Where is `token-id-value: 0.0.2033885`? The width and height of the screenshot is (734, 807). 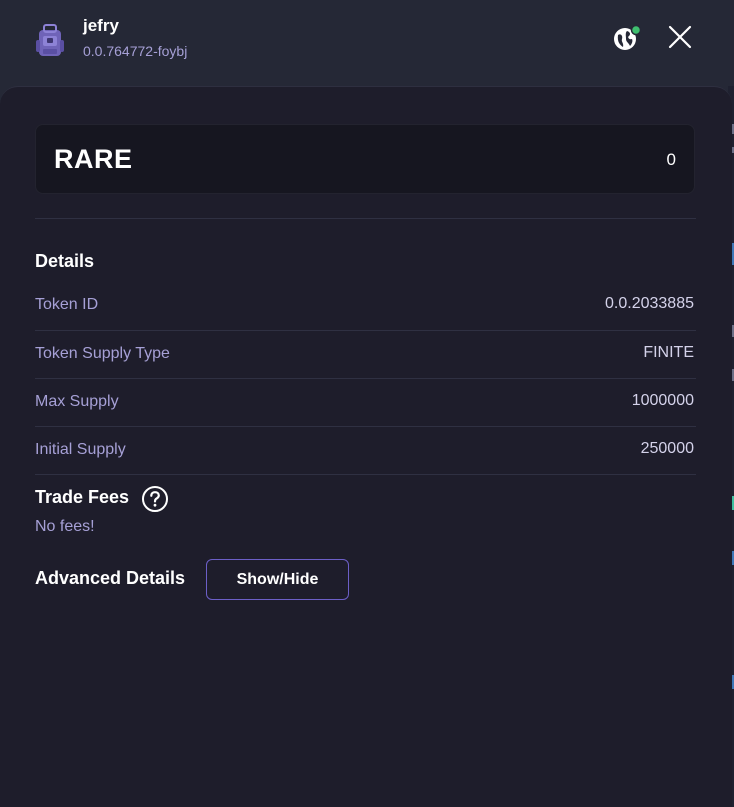
token-id-value: 0.0.2033885 is located at coordinates (649, 303).